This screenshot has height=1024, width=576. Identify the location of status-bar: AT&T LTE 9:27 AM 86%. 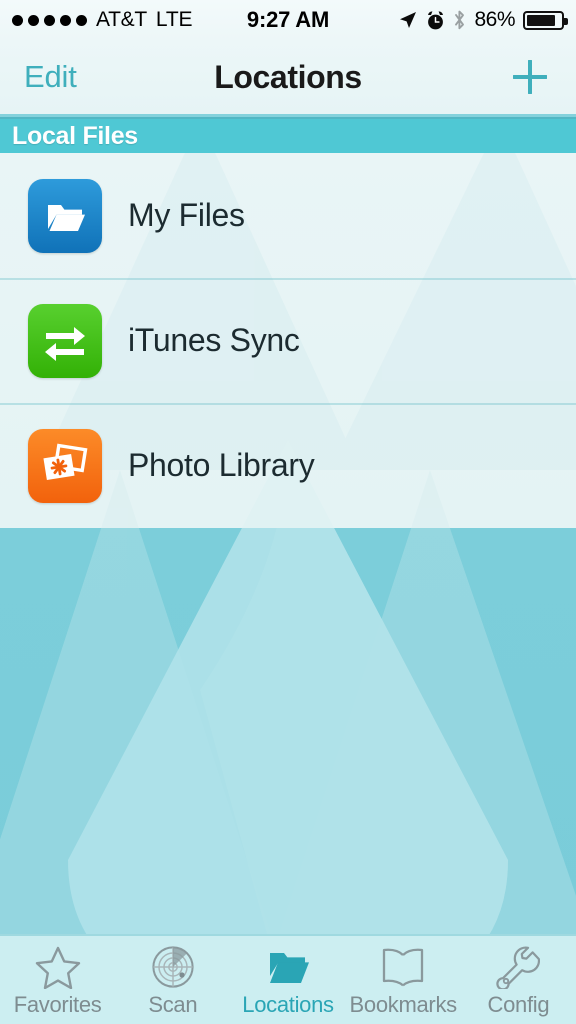
(288, 20).